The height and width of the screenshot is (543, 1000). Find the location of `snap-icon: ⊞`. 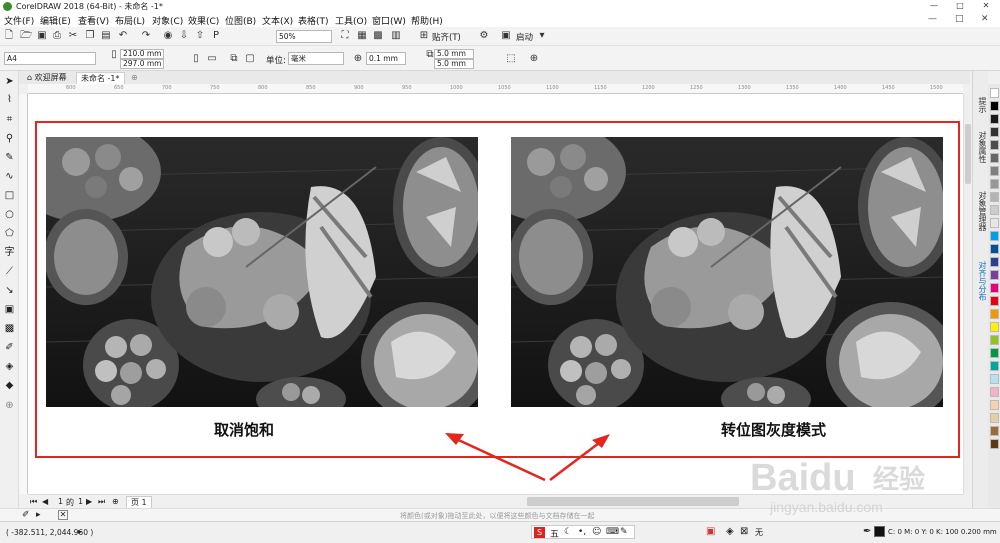

snap-icon: ⊞ is located at coordinates (424, 36).